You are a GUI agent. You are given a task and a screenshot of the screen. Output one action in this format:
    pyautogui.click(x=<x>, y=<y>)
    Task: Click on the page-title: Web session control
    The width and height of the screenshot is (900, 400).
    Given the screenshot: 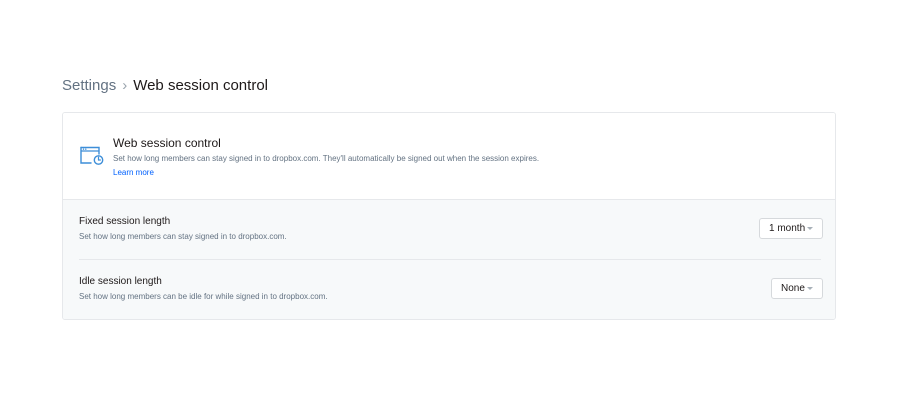 What is the action you would take?
    pyautogui.click(x=200, y=85)
    